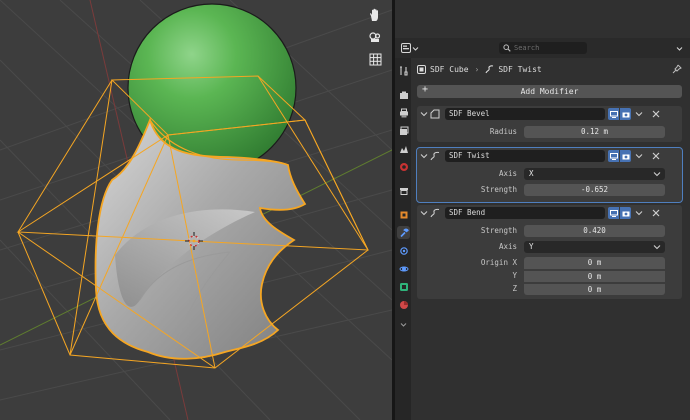 The height and width of the screenshot is (420, 690). What do you see at coordinates (594, 231) in the screenshot?
I see `strength-field: 0.420` at bounding box center [594, 231].